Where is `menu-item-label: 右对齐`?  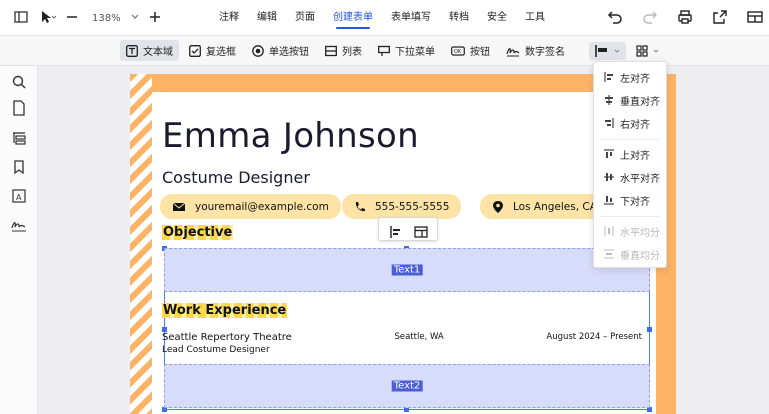 menu-item-label: 右对齐 is located at coordinates (635, 125).